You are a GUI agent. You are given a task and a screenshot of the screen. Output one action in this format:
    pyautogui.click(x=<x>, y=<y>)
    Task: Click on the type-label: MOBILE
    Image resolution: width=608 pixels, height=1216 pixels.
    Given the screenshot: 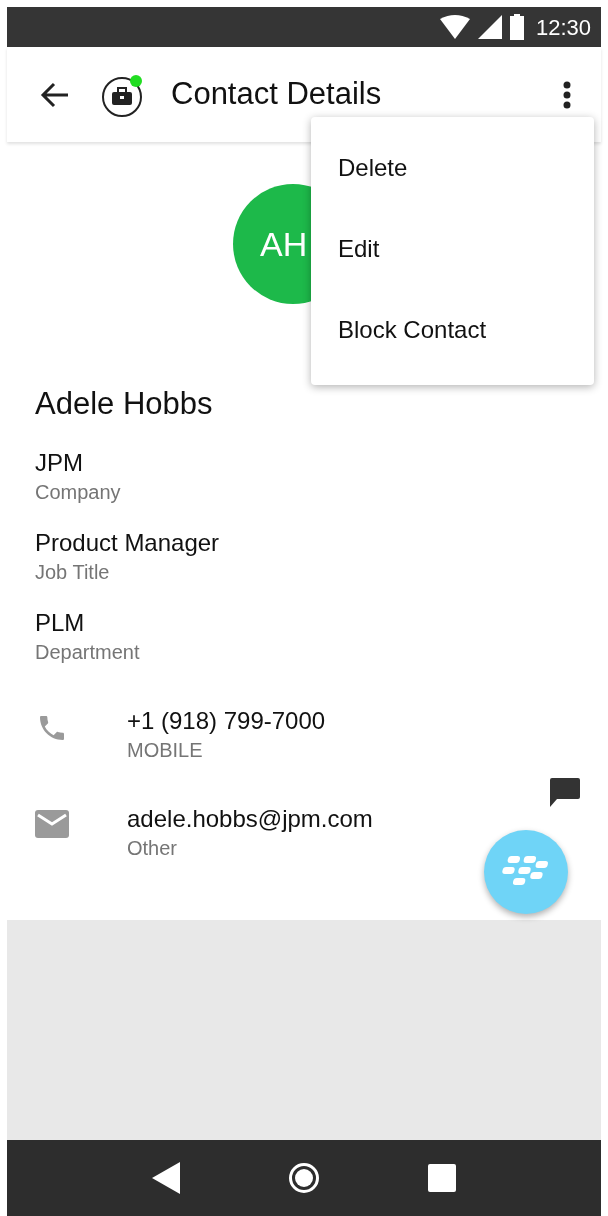 What is the action you would take?
    pyautogui.click(x=165, y=750)
    